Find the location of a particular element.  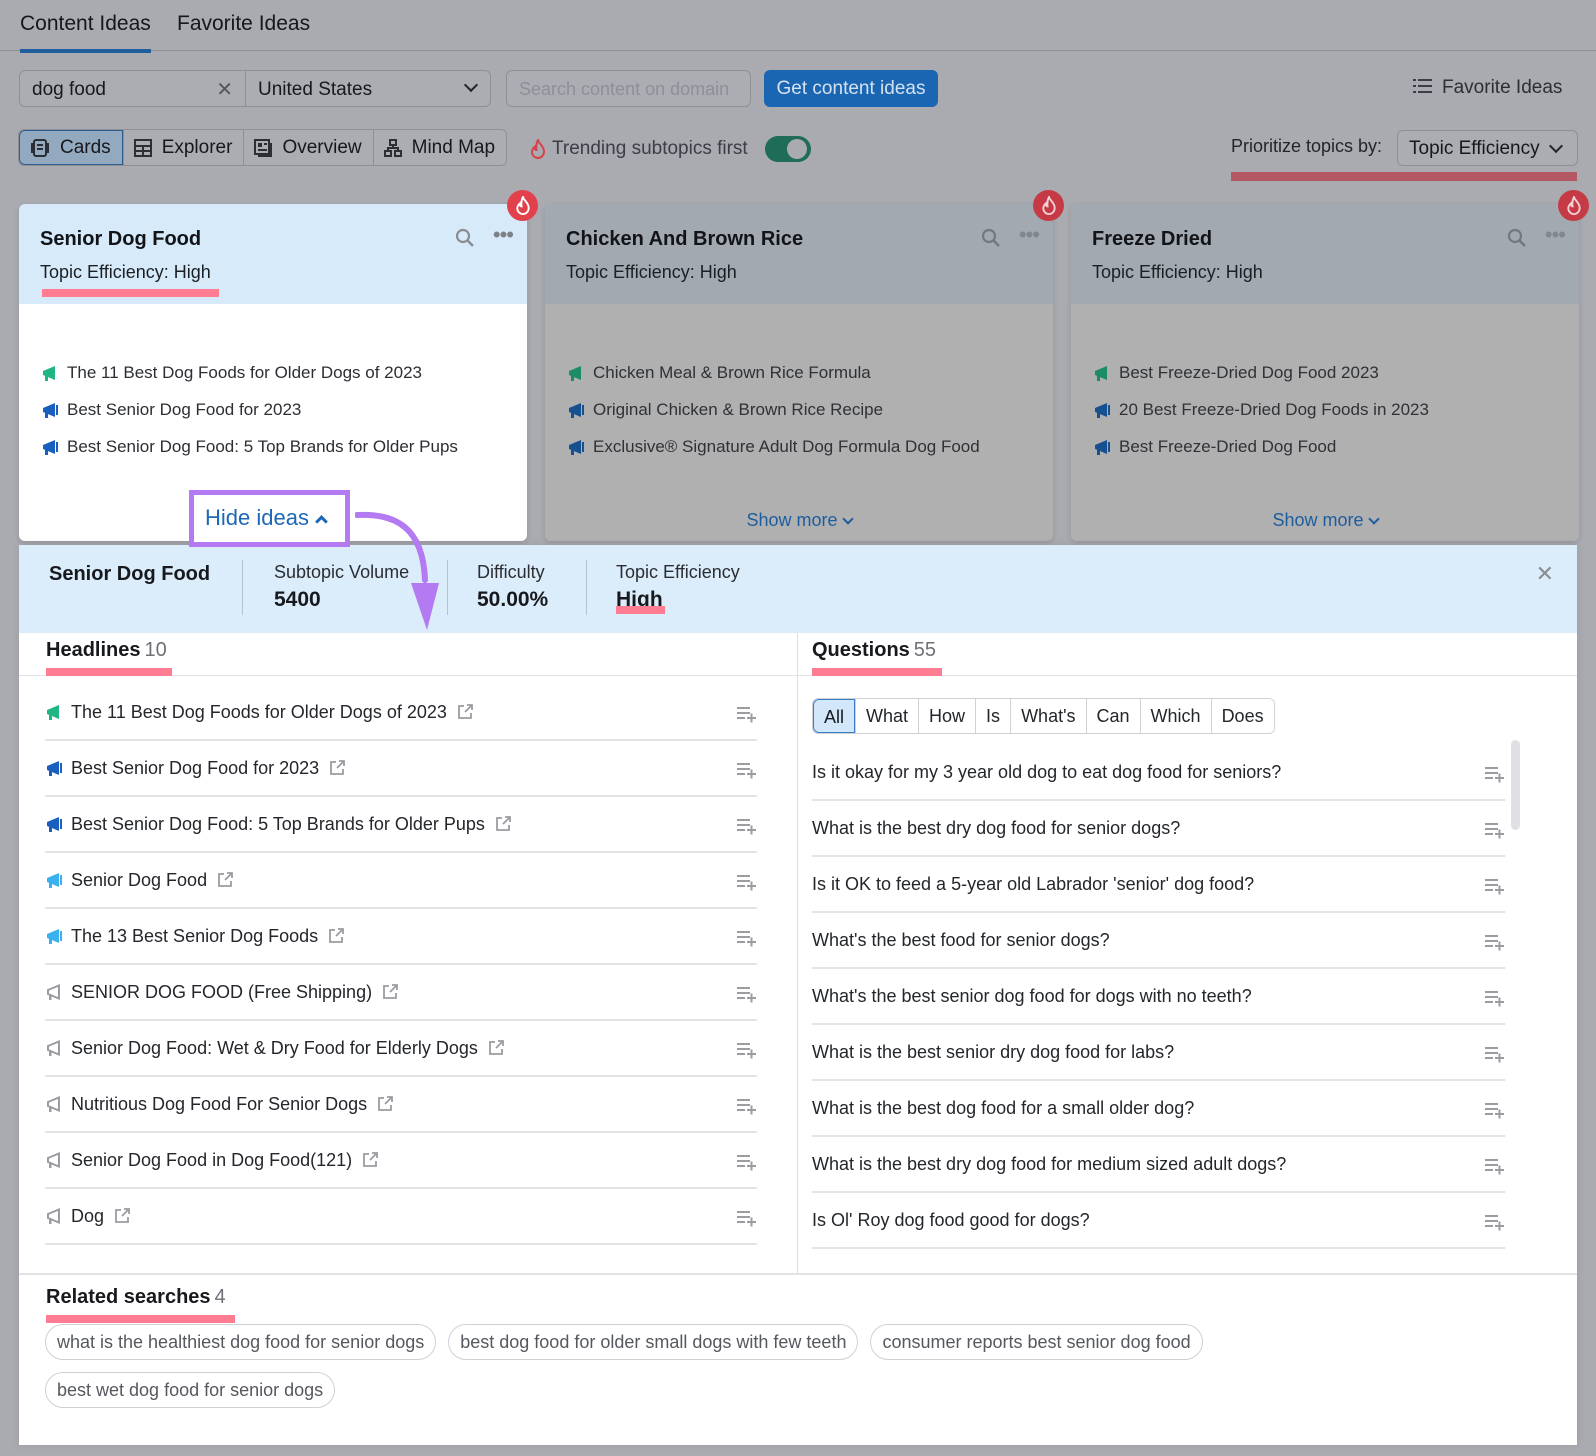

tab-content-ideas: Content Ideas is located at coordinates (85, 32).